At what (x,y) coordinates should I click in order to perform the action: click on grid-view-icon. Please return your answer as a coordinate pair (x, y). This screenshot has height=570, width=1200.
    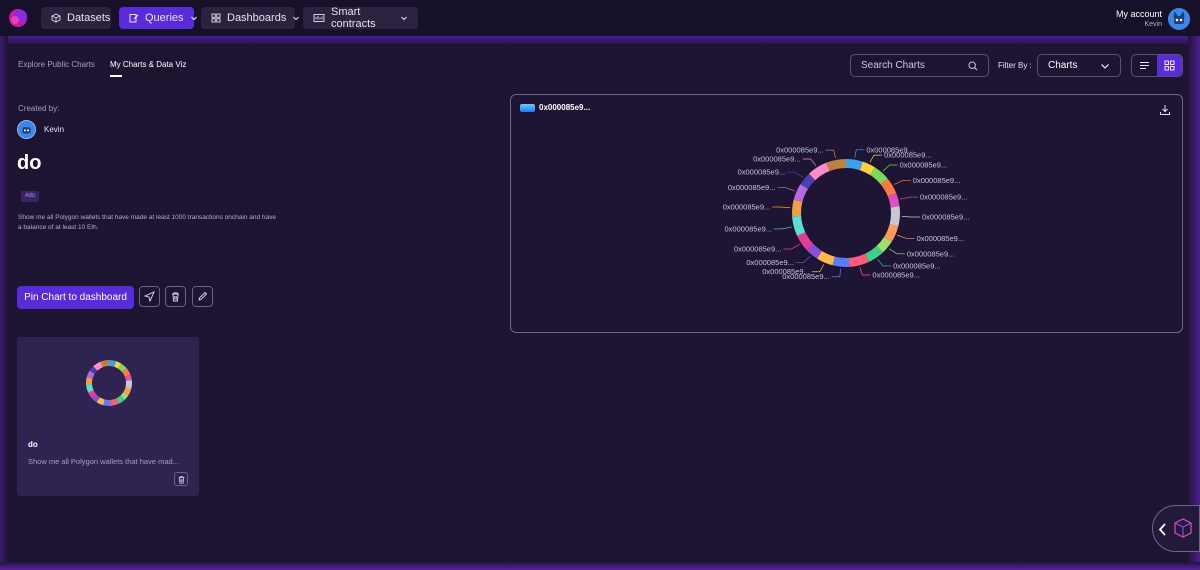
    Looking at the image, I should click on (1169, 65).